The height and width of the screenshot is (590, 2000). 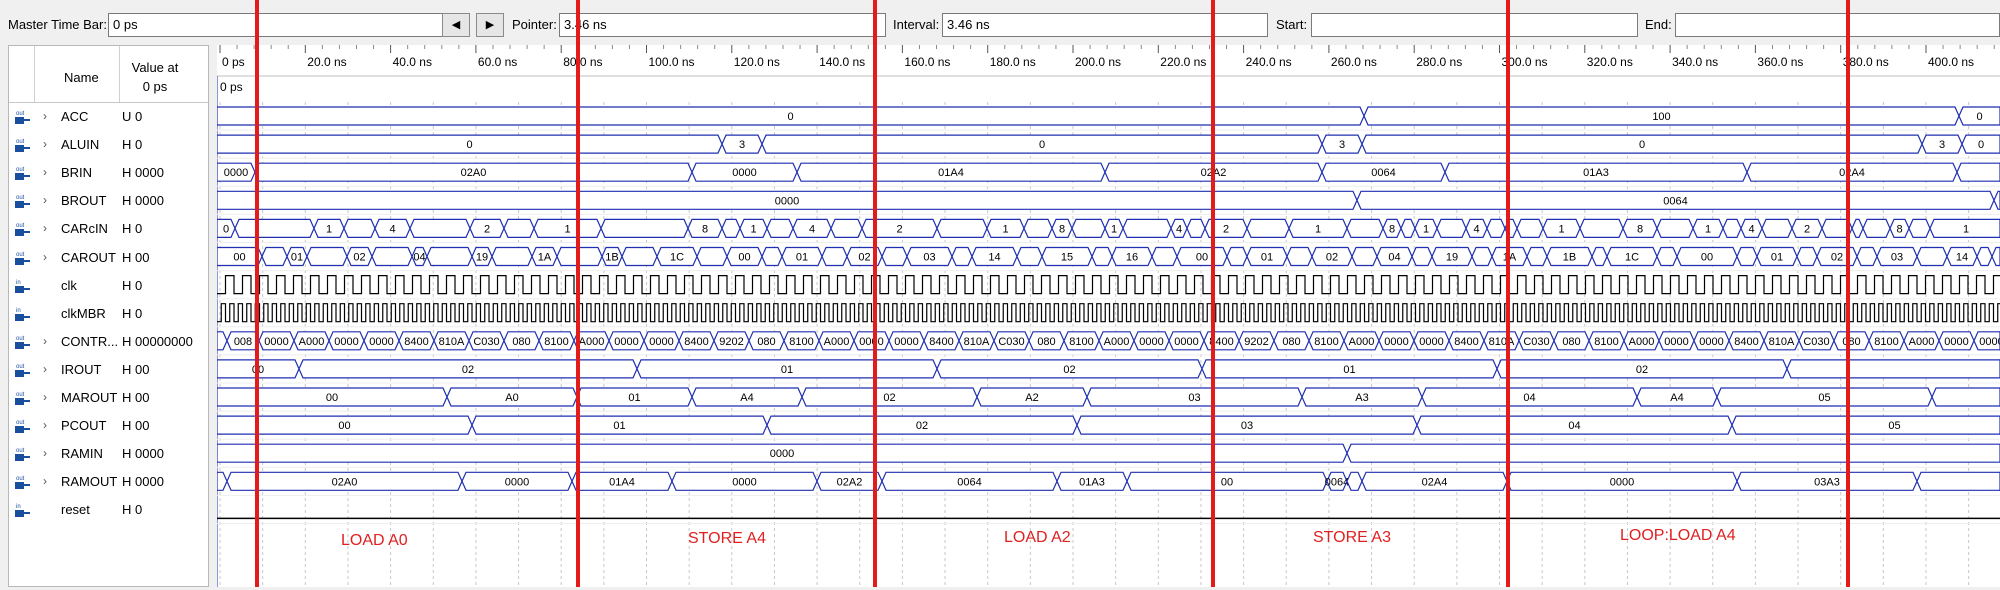 What do you see at coordinates (108, 201) in the screenshot?
I see `signal-row: out › BROUT H 0000` at bounding box center [108, 201].